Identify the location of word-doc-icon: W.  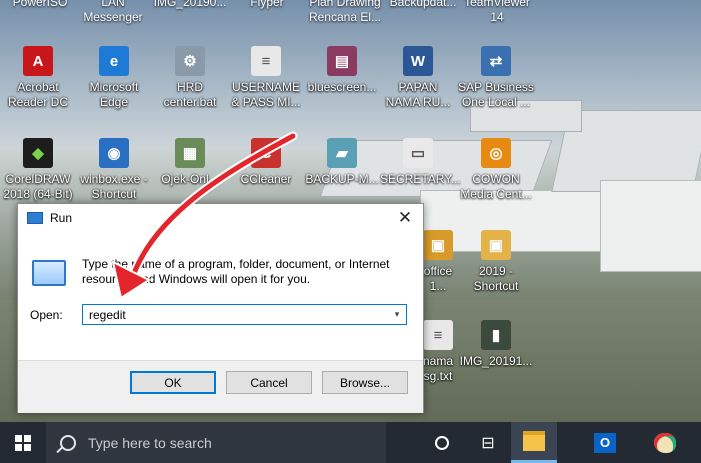
(418, 61).